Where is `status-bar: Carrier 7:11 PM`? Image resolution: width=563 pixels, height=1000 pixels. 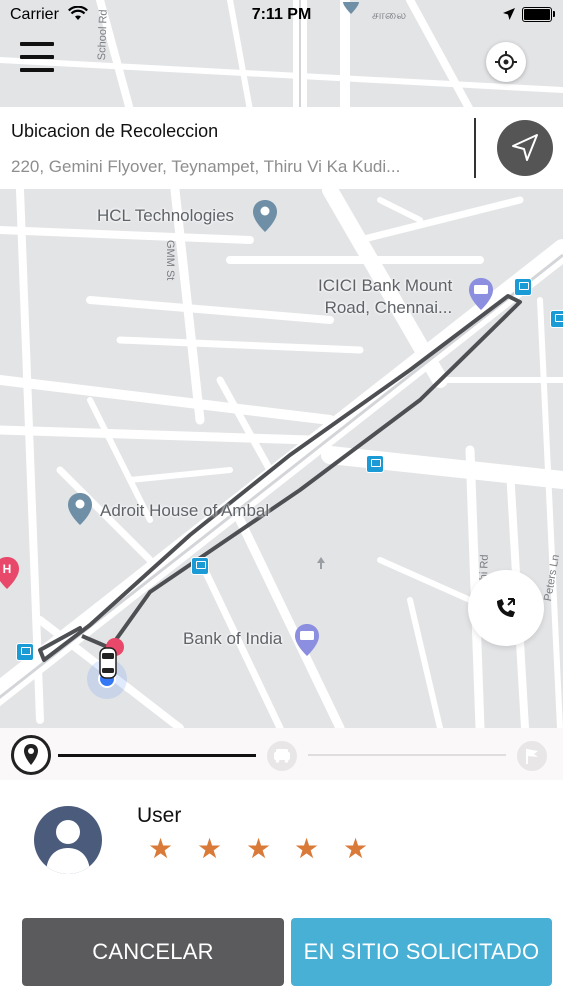 status-bar: Carrier 7:11 PM is located at coordinates (281, 15).